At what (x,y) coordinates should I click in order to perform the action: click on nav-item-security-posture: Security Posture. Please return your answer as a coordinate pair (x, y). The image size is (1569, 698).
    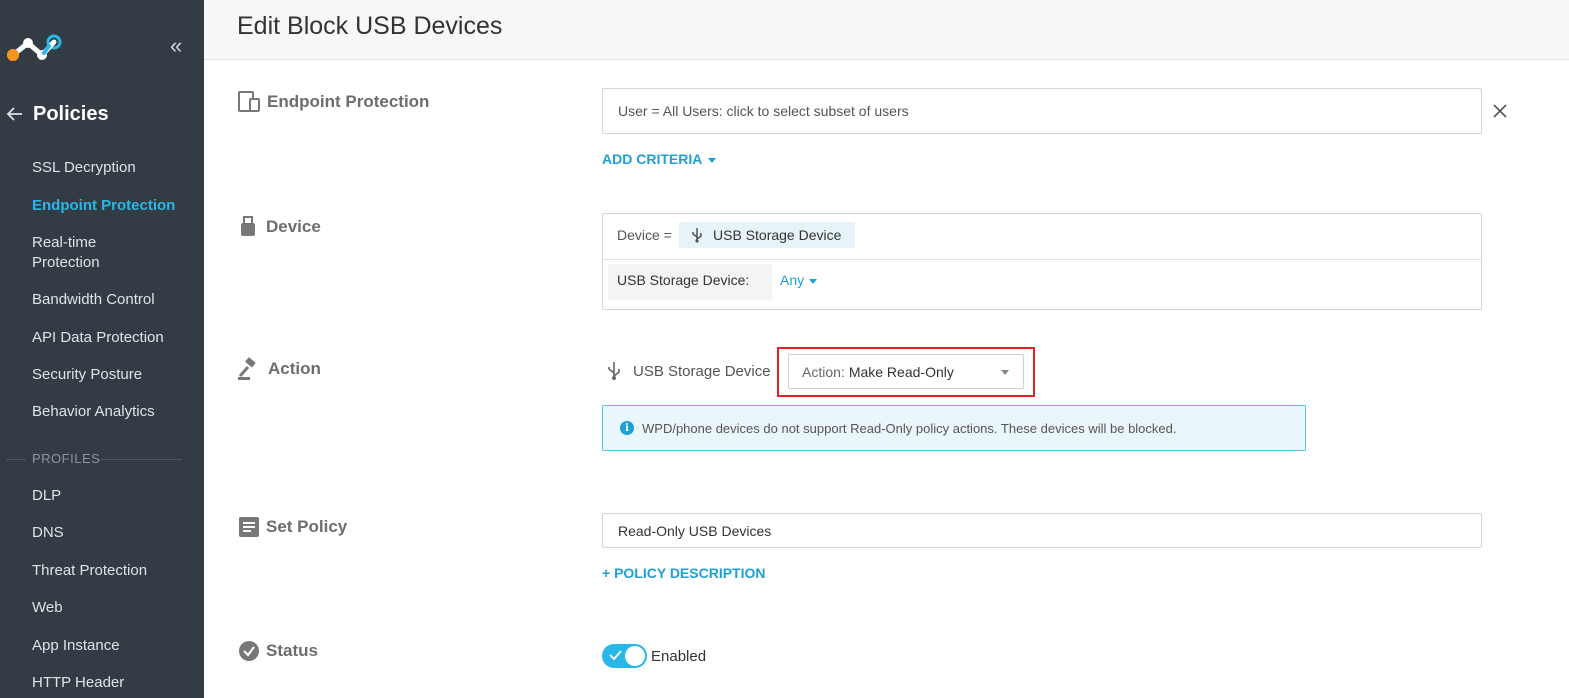
    Looking at the image, I should click on (114, 375).